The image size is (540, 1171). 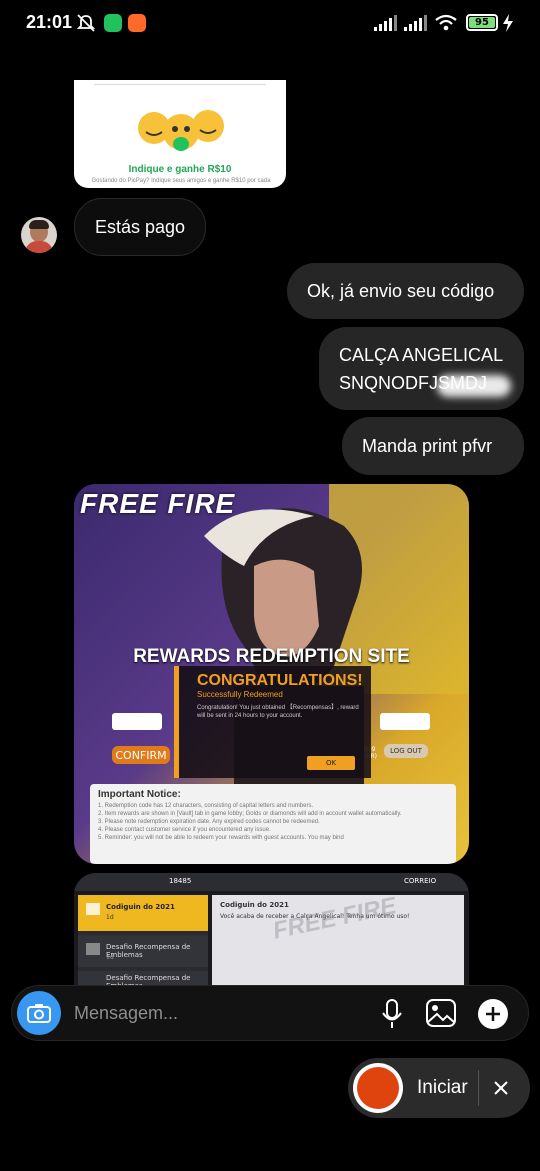 I want to click on notice-title: Important Notice:, so click(x=139, y=794).